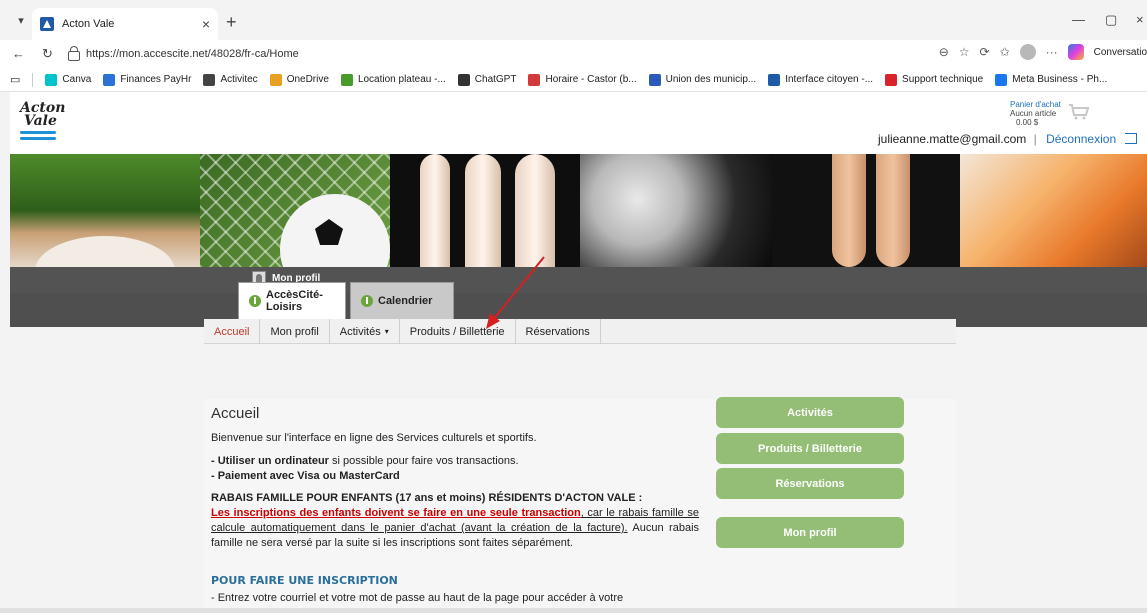  I want to click on favorites-icon: ✩, so click(1005, 52).